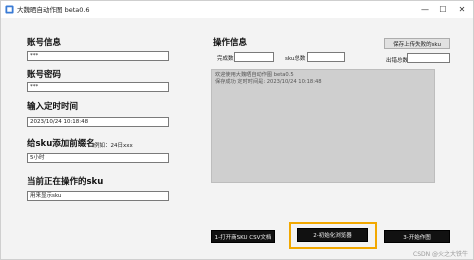  I want to click on start-drawing-button: 3-开始作图, so click(417, 236).